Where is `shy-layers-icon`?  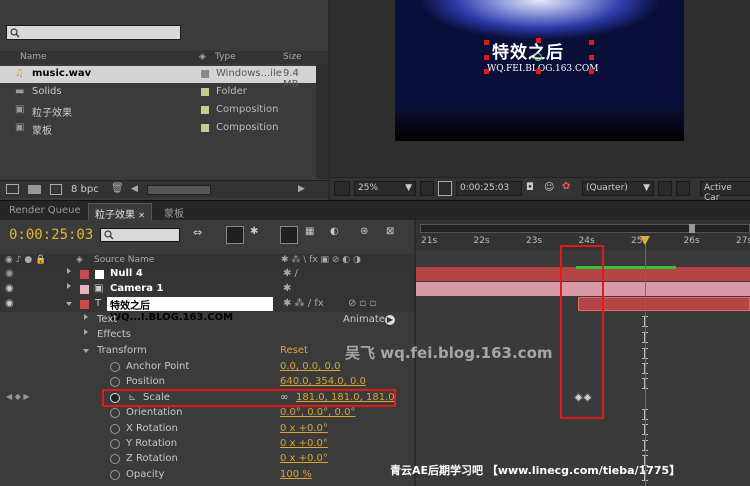 shy-layers-icon is located at coordinates (289, 235).